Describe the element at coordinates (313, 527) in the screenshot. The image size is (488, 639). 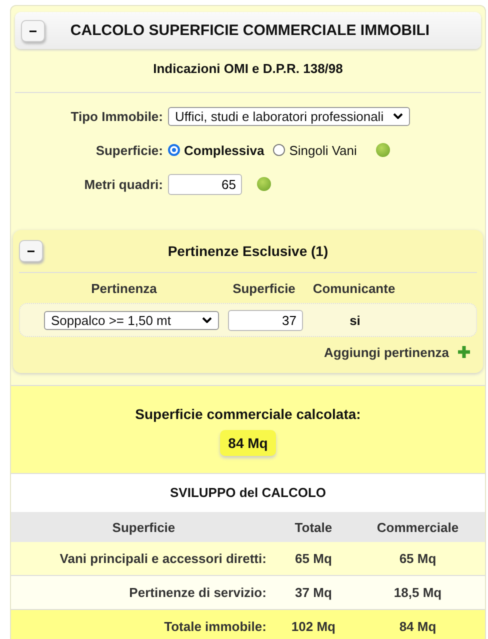
I see `column-header: Totale` at that location.